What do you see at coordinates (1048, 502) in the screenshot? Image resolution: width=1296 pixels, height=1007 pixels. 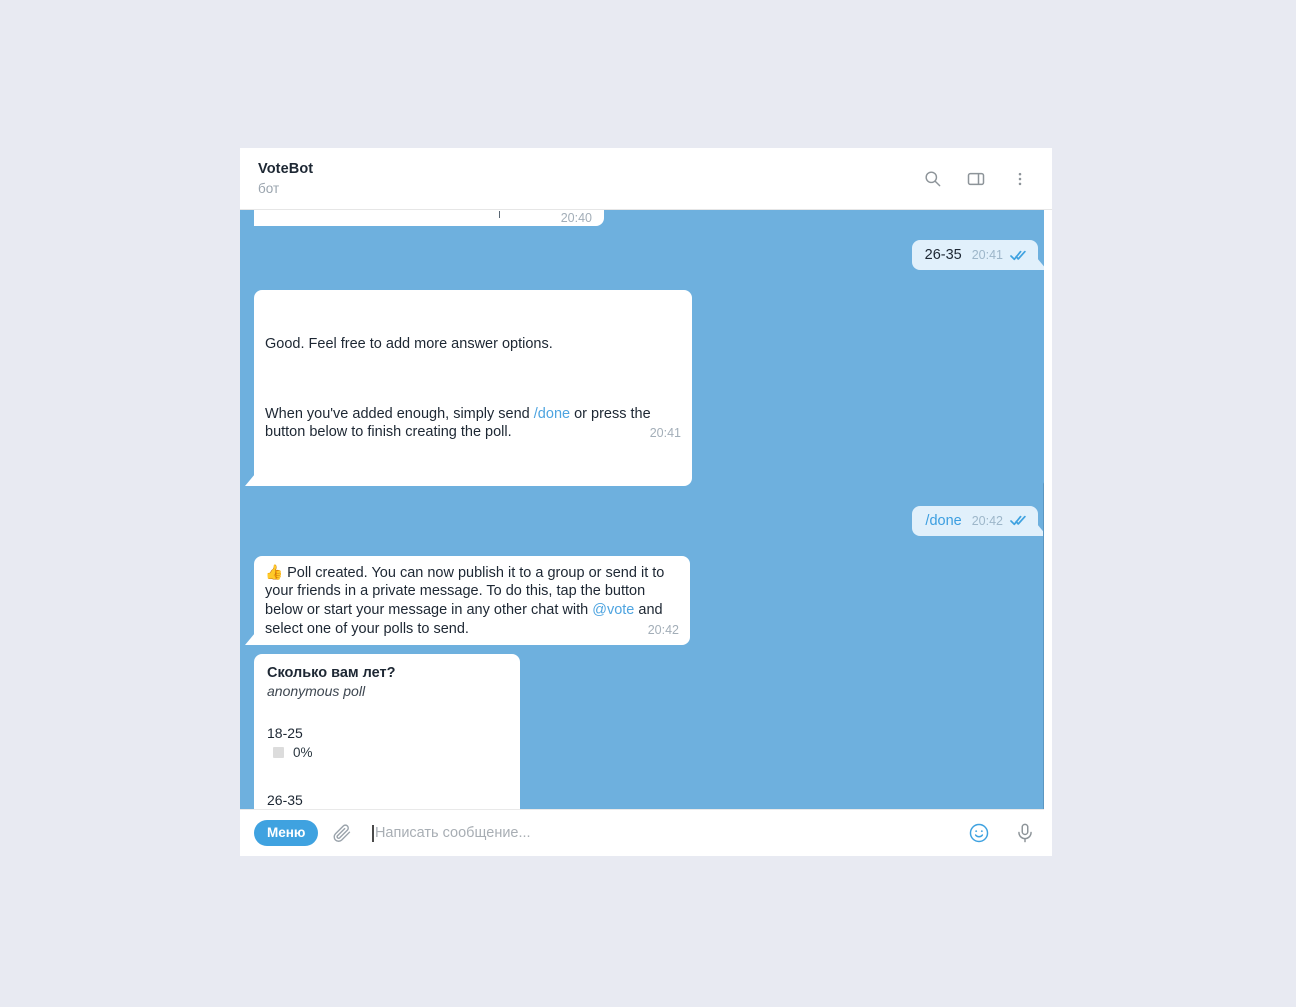 I see `page-scrollbar-track` at bounding box center [1048, 502].